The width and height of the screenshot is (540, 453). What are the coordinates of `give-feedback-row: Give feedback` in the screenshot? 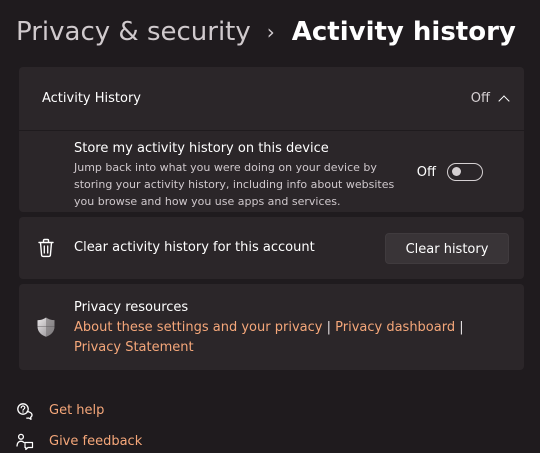 It's located at (79, 442).